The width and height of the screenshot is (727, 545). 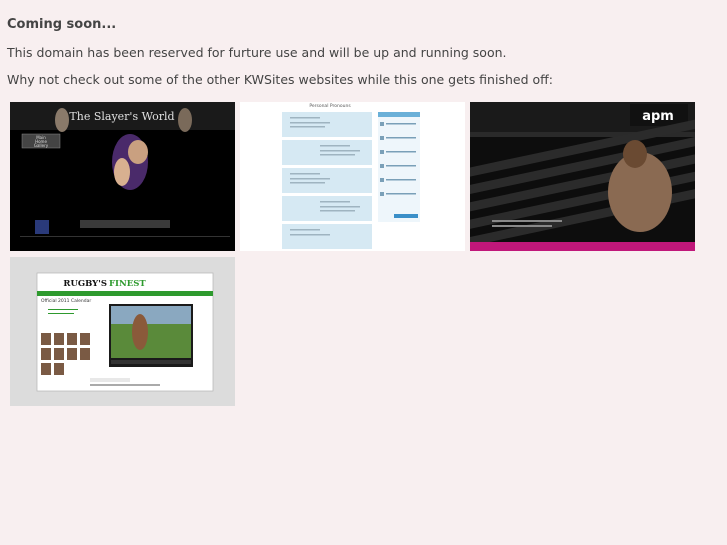 What do you see at coordinates (66, 301) in the screenshot?
I see `rugby-calendar-subtitle: Official 2011 Calendar` at bounding box center [66, 301].